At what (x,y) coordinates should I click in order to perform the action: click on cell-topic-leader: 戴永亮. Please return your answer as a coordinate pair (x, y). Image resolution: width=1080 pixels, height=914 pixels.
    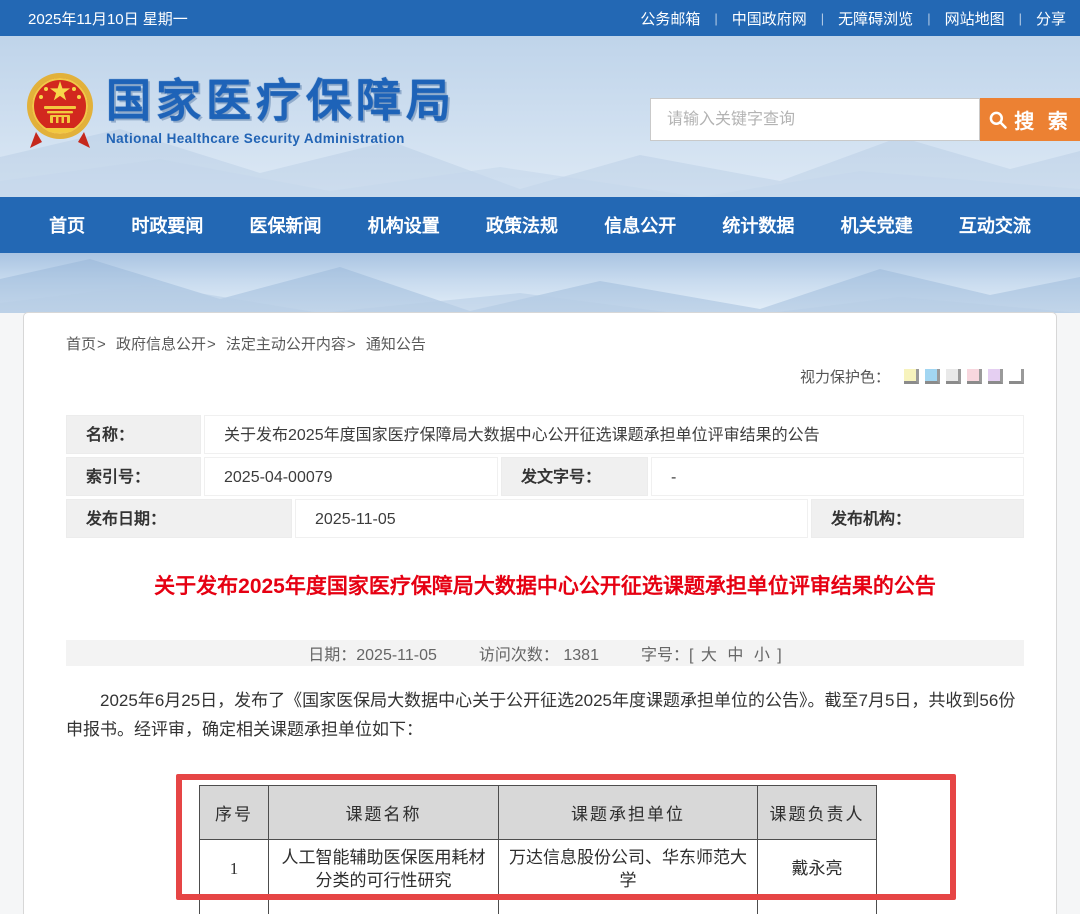
    Looking at the image, I should click on (817, 868).